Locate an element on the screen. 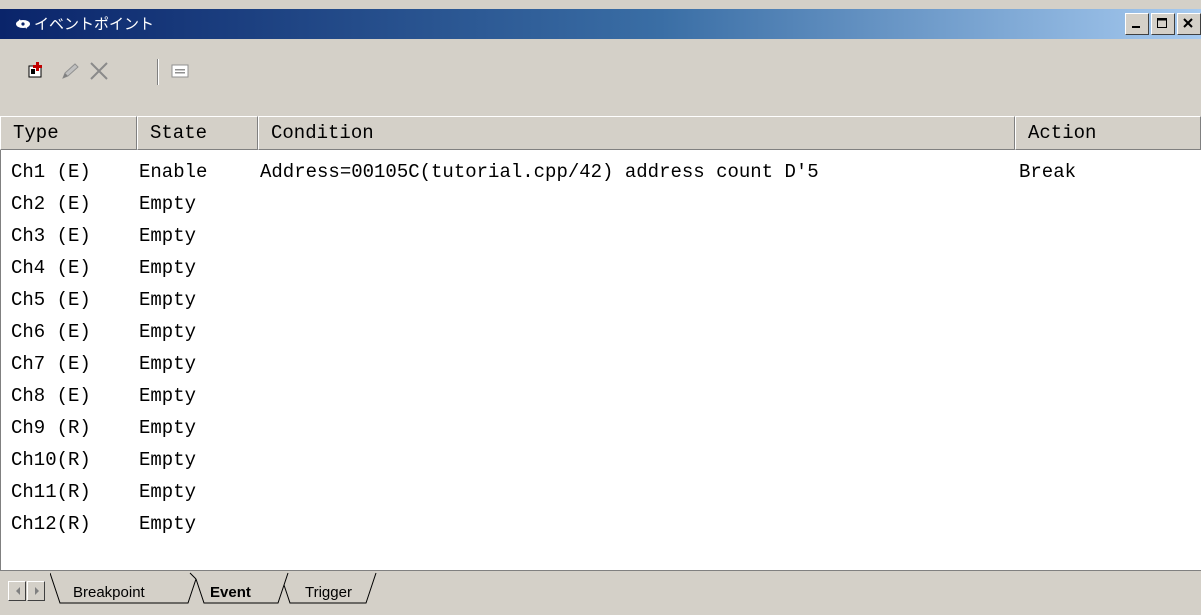  tab-trigger: Trigger is located at coordinates (328, 593).